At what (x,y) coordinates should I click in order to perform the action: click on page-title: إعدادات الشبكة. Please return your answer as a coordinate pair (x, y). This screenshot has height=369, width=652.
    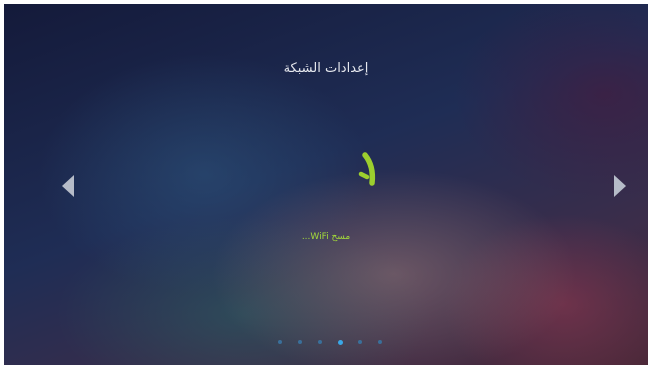
    Looking at the image, I should click on (326, 68).